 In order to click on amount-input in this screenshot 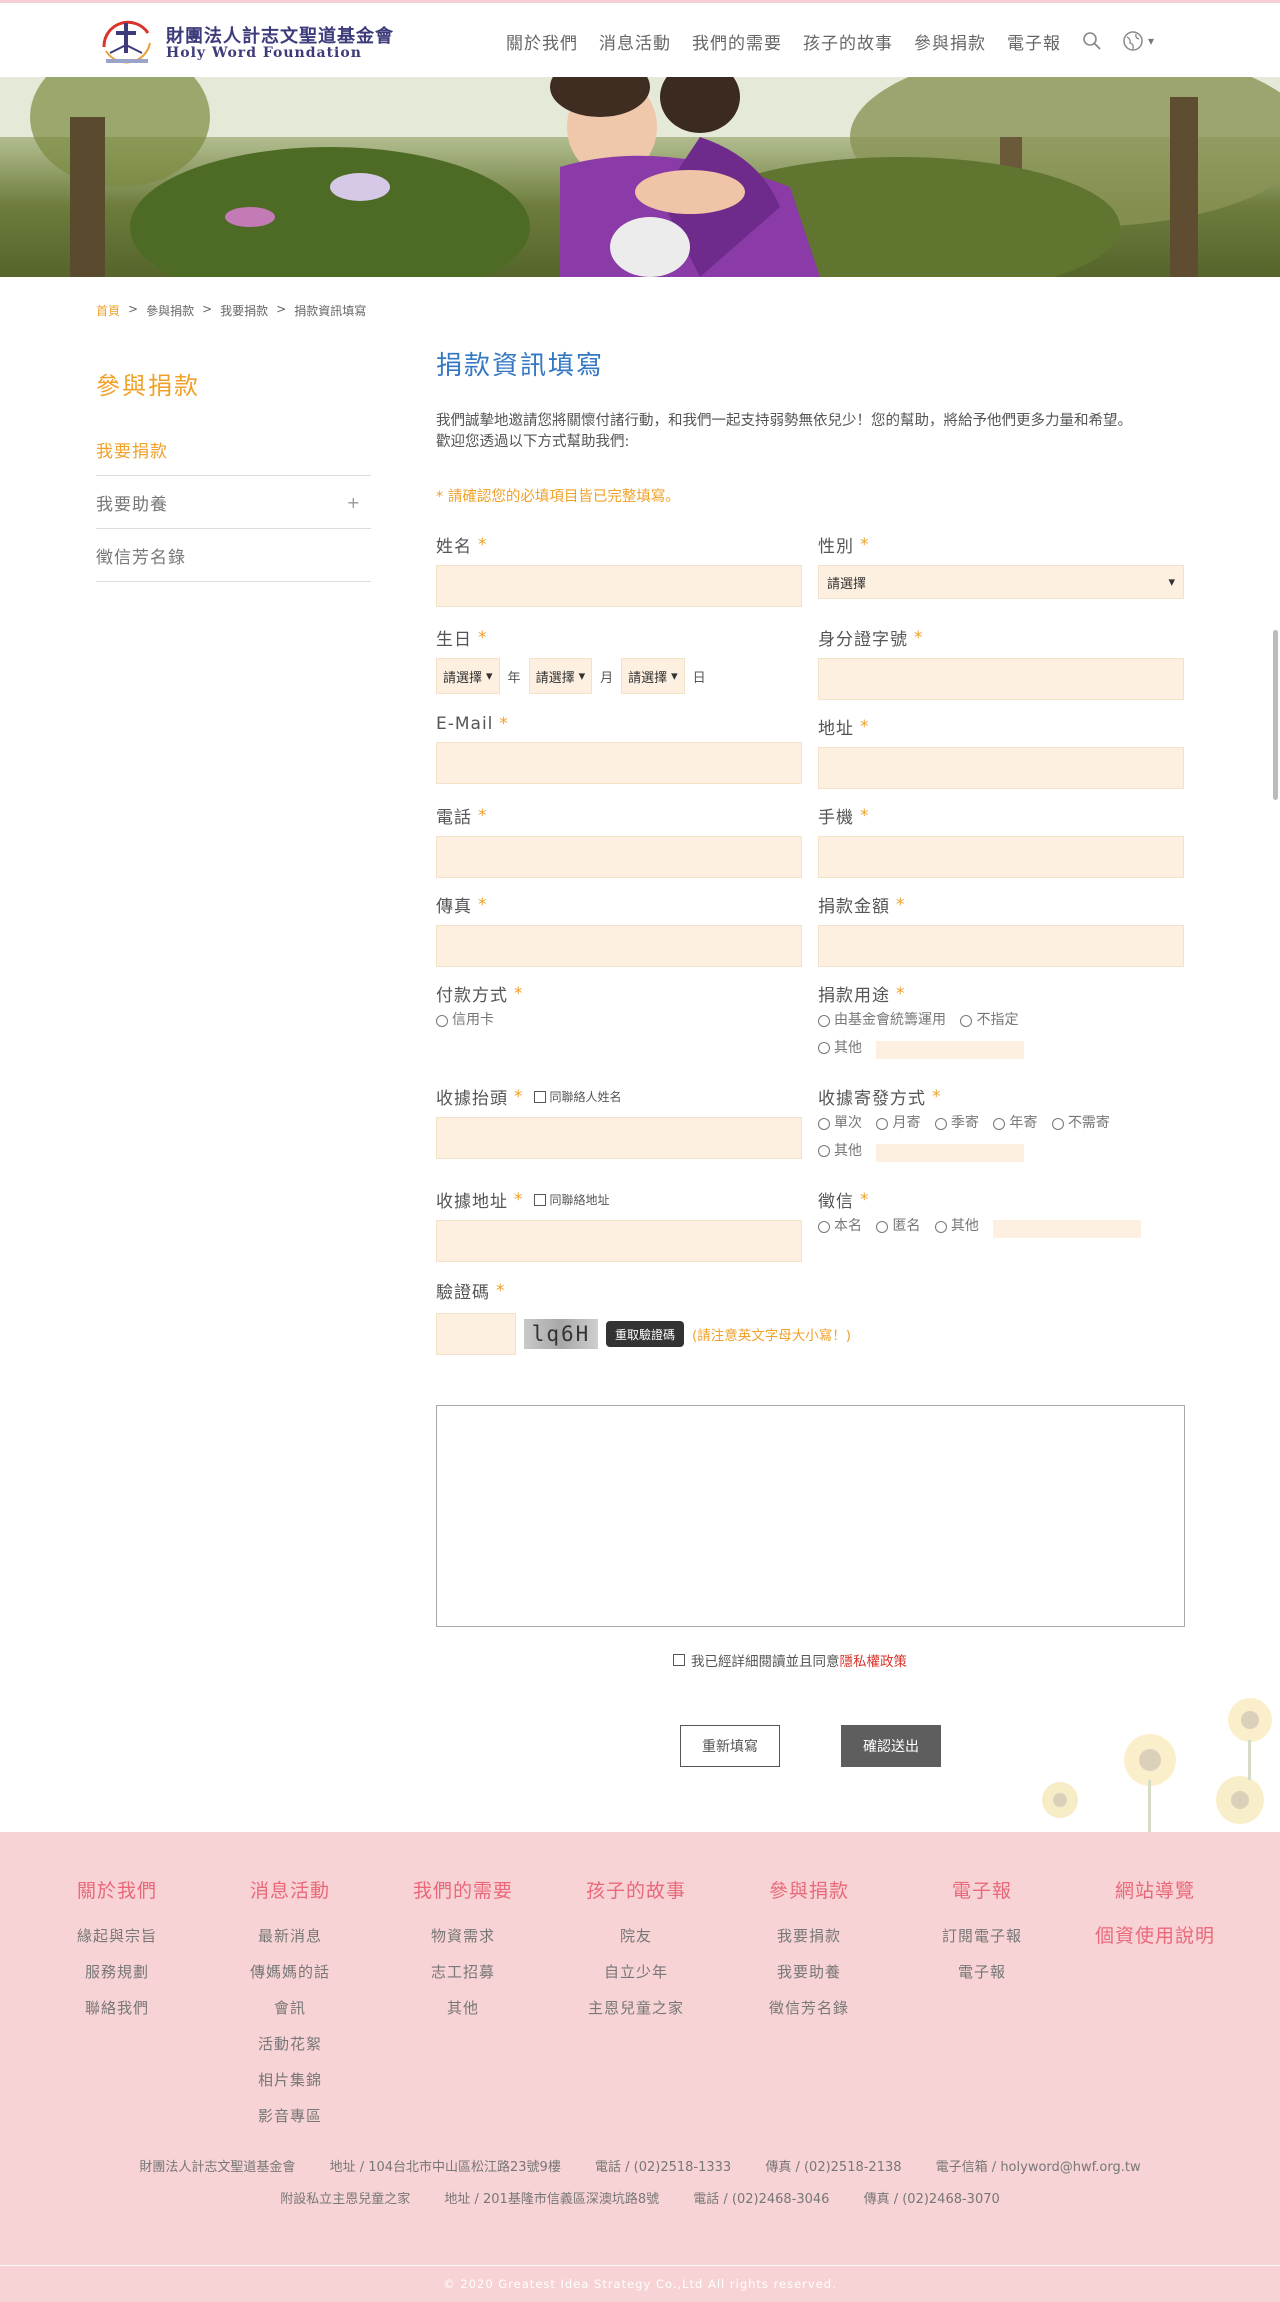, I will do `click(1001, 946)`.